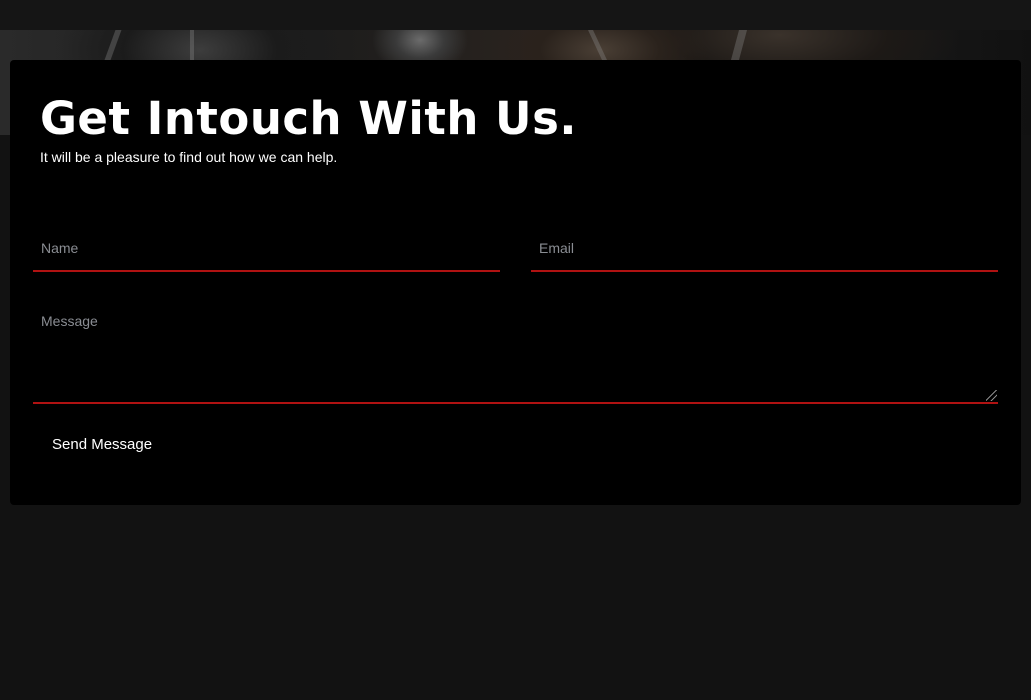 This screenshot has width=1031, height=700. I want to click on contact-title: Get Intouch With Us., so click(308, 118).